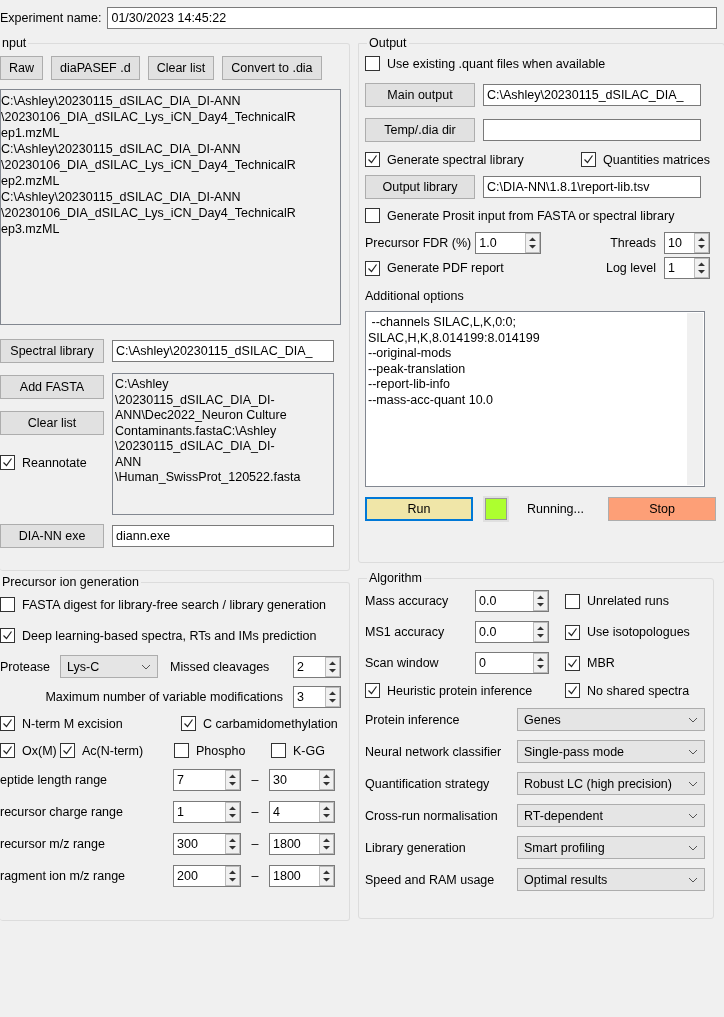  What do you see at coordinates (181, 68) in the screenshot?
I see `toolbar-button: Clear list` at bounding box center [181, 68].